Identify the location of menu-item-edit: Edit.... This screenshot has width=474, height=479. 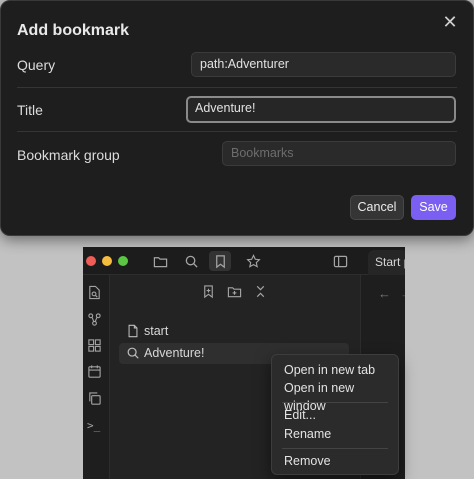
(335, 415).